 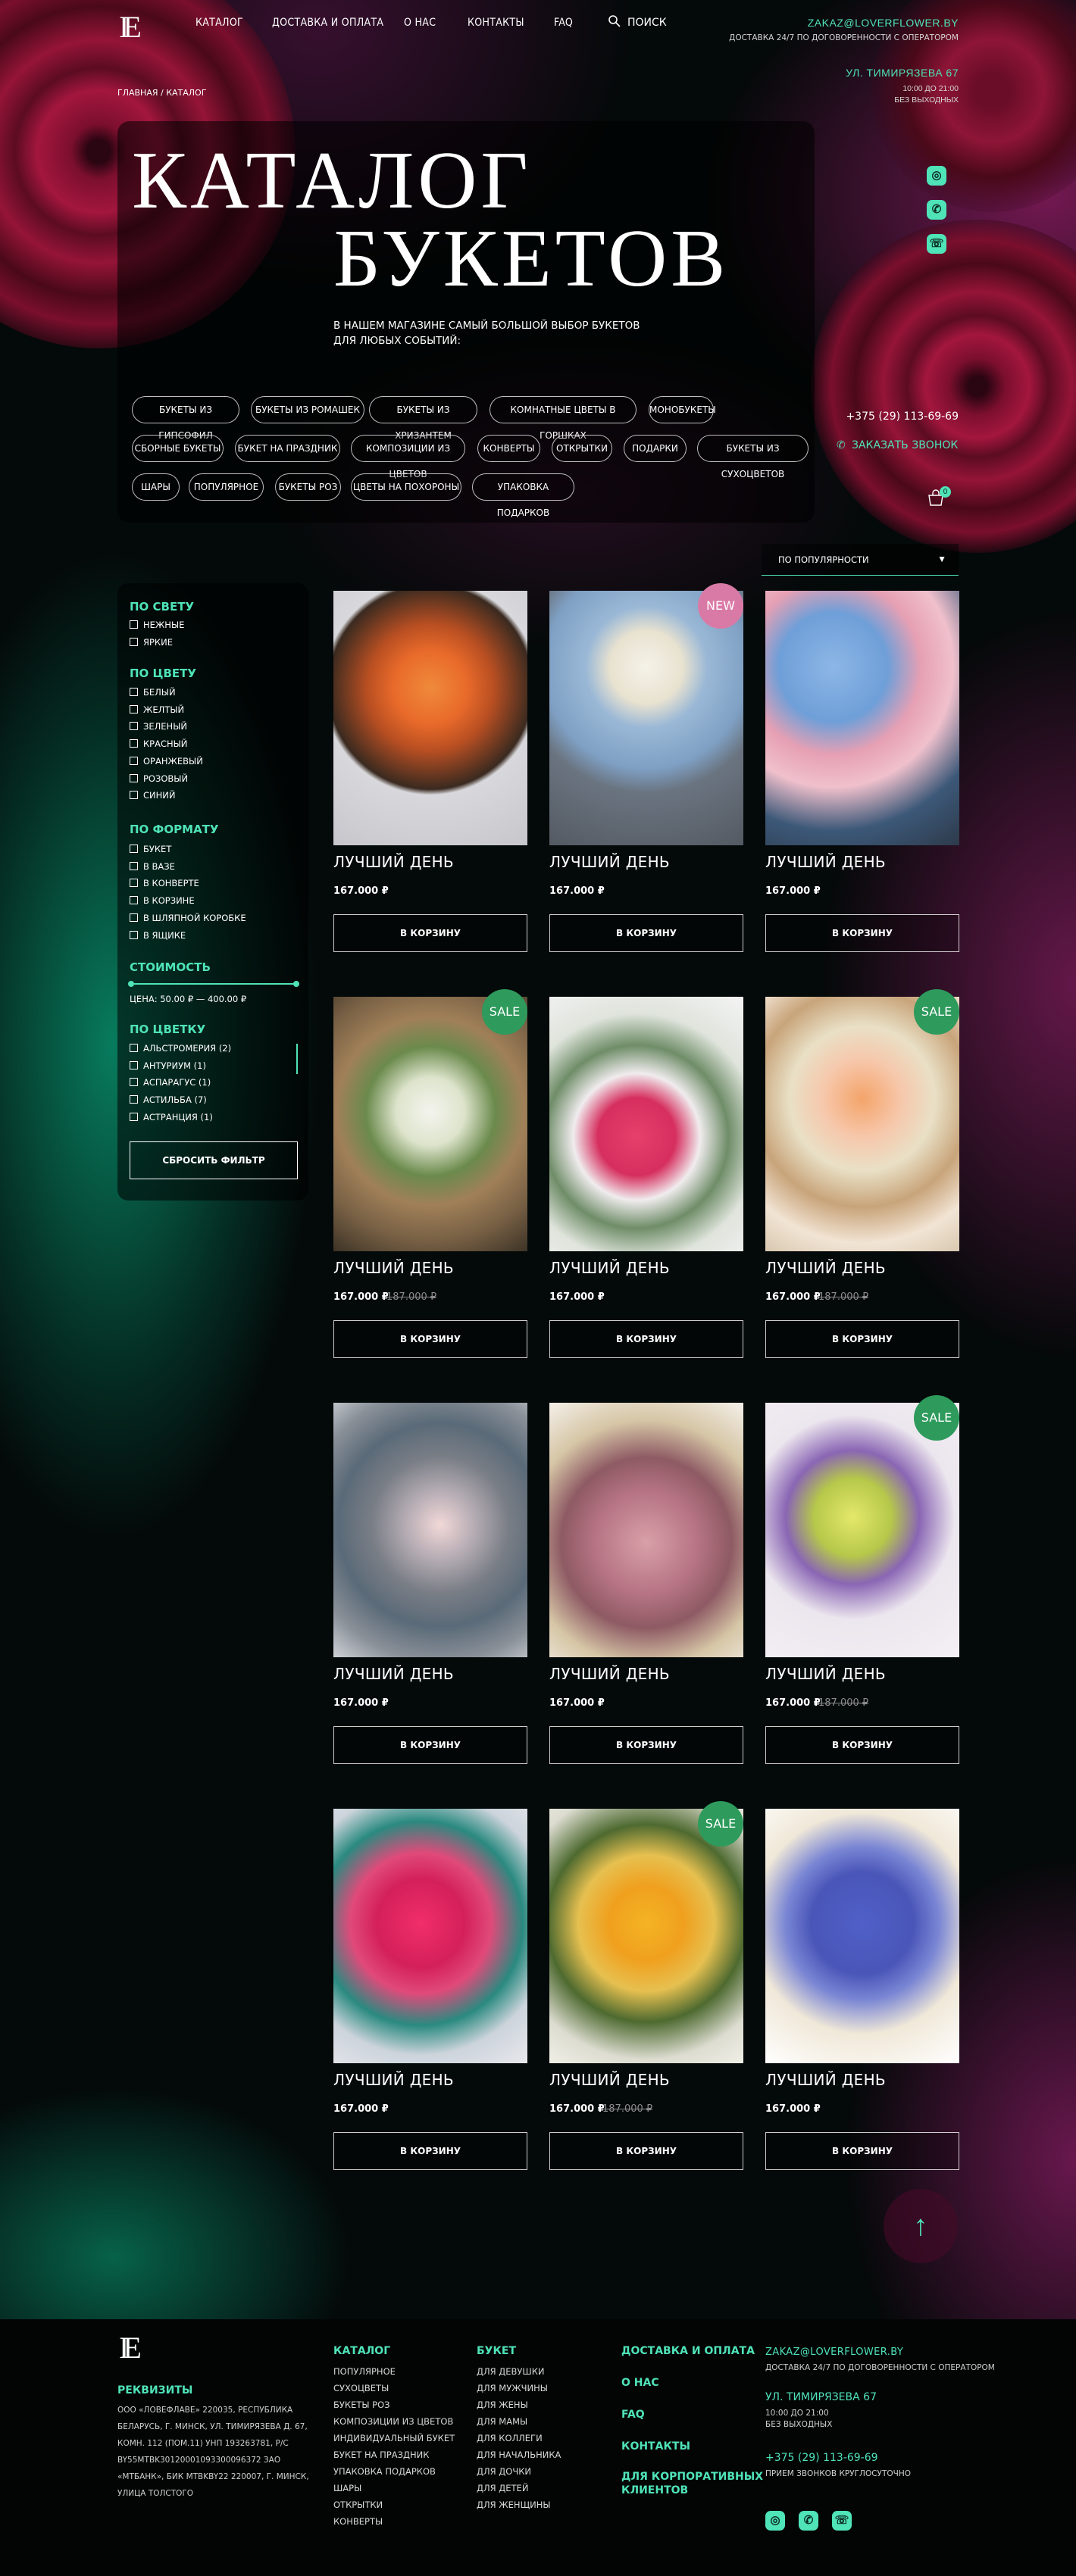 What do you see at coordinates (655, 449) in the screenshot?
I see `category-chip: ПОДАРКИ` at bounding box center [655, 449].